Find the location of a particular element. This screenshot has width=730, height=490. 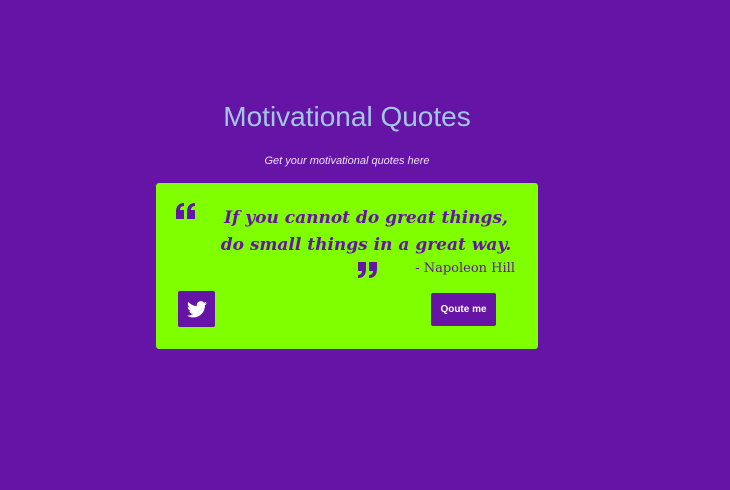

tweet-button is located at coordinates (196, 309).